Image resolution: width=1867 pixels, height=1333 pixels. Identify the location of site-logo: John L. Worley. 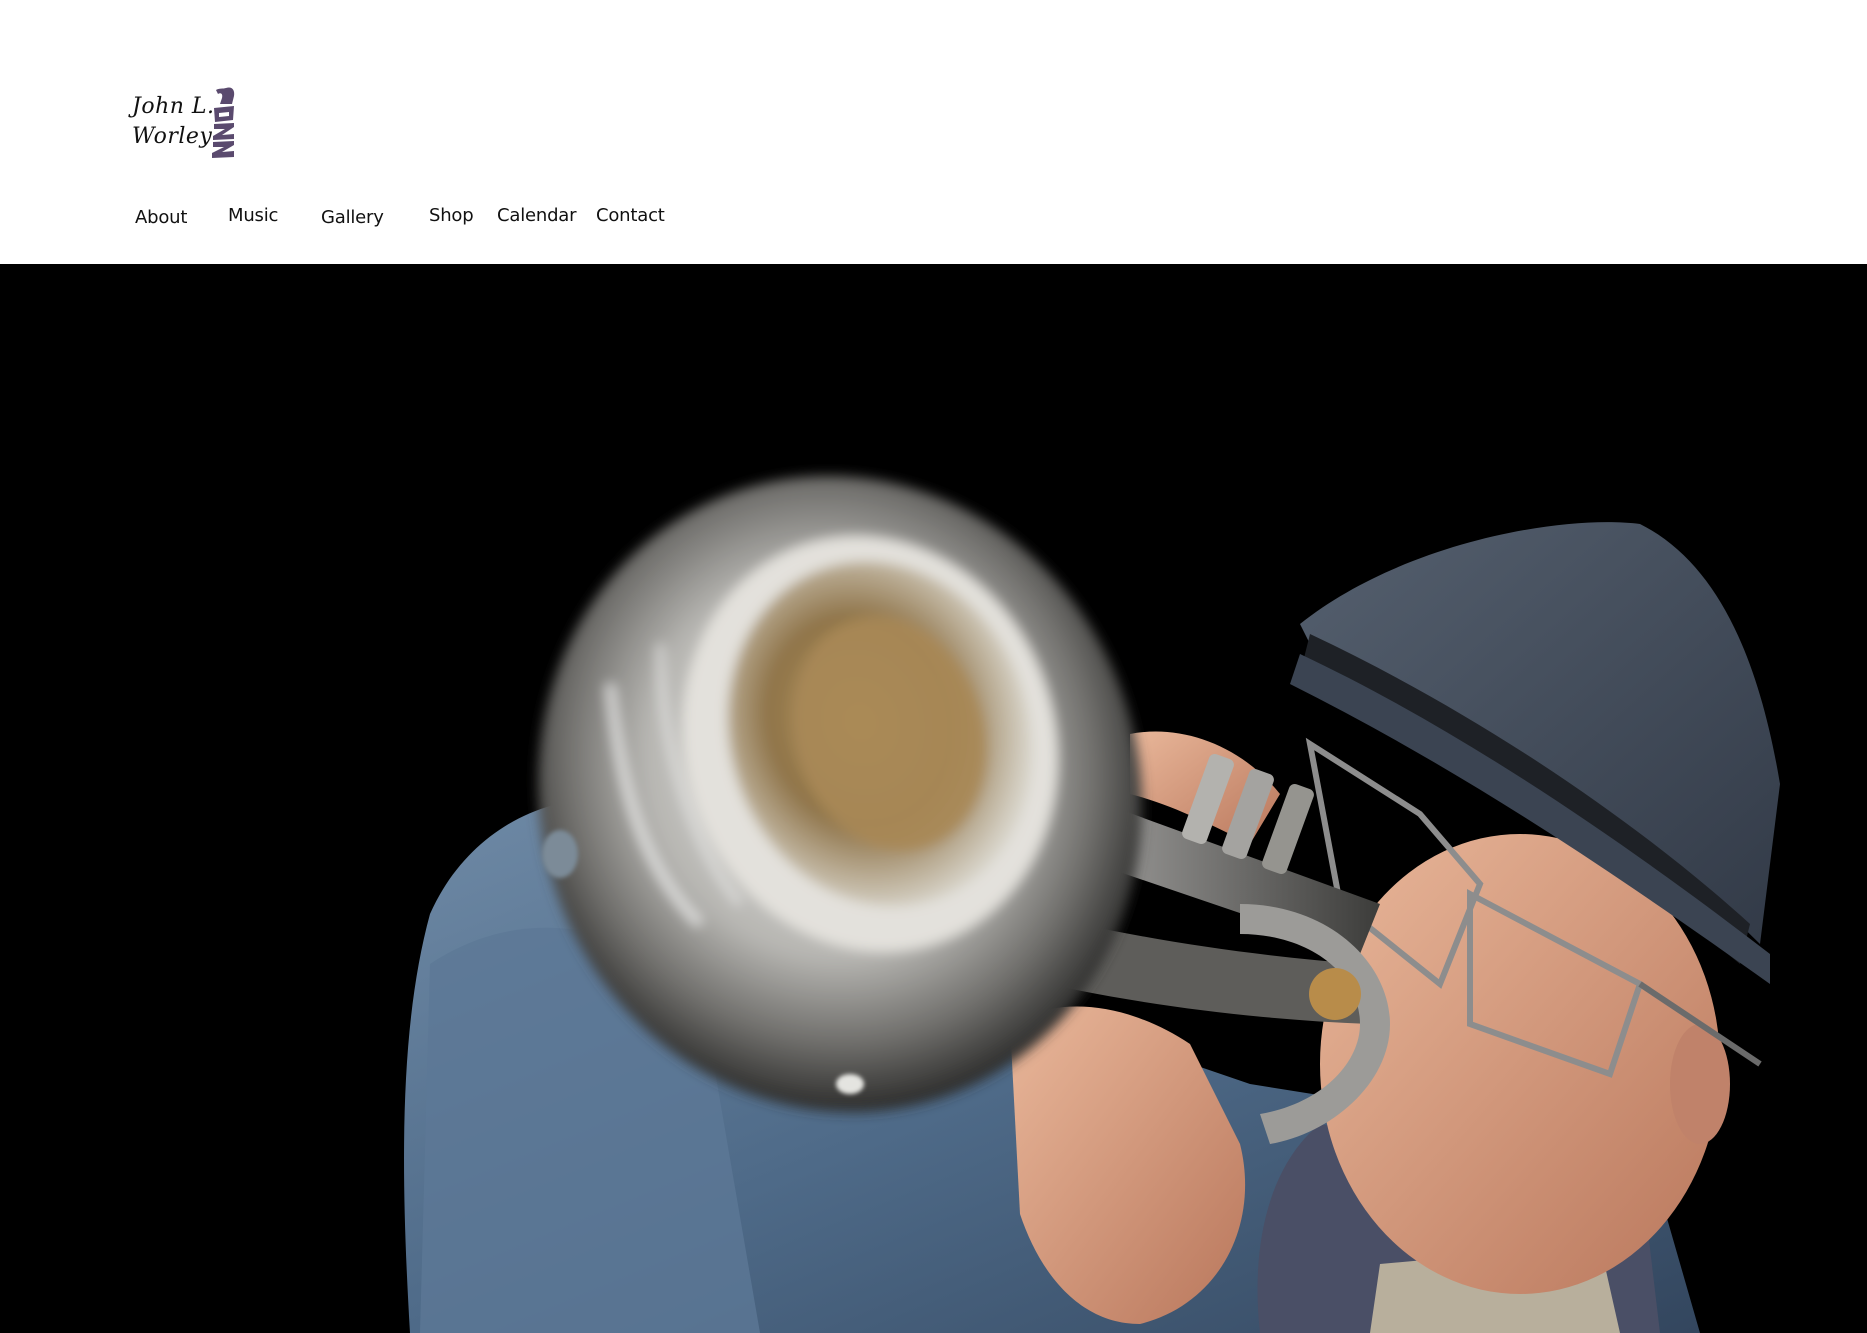
(184, 122).